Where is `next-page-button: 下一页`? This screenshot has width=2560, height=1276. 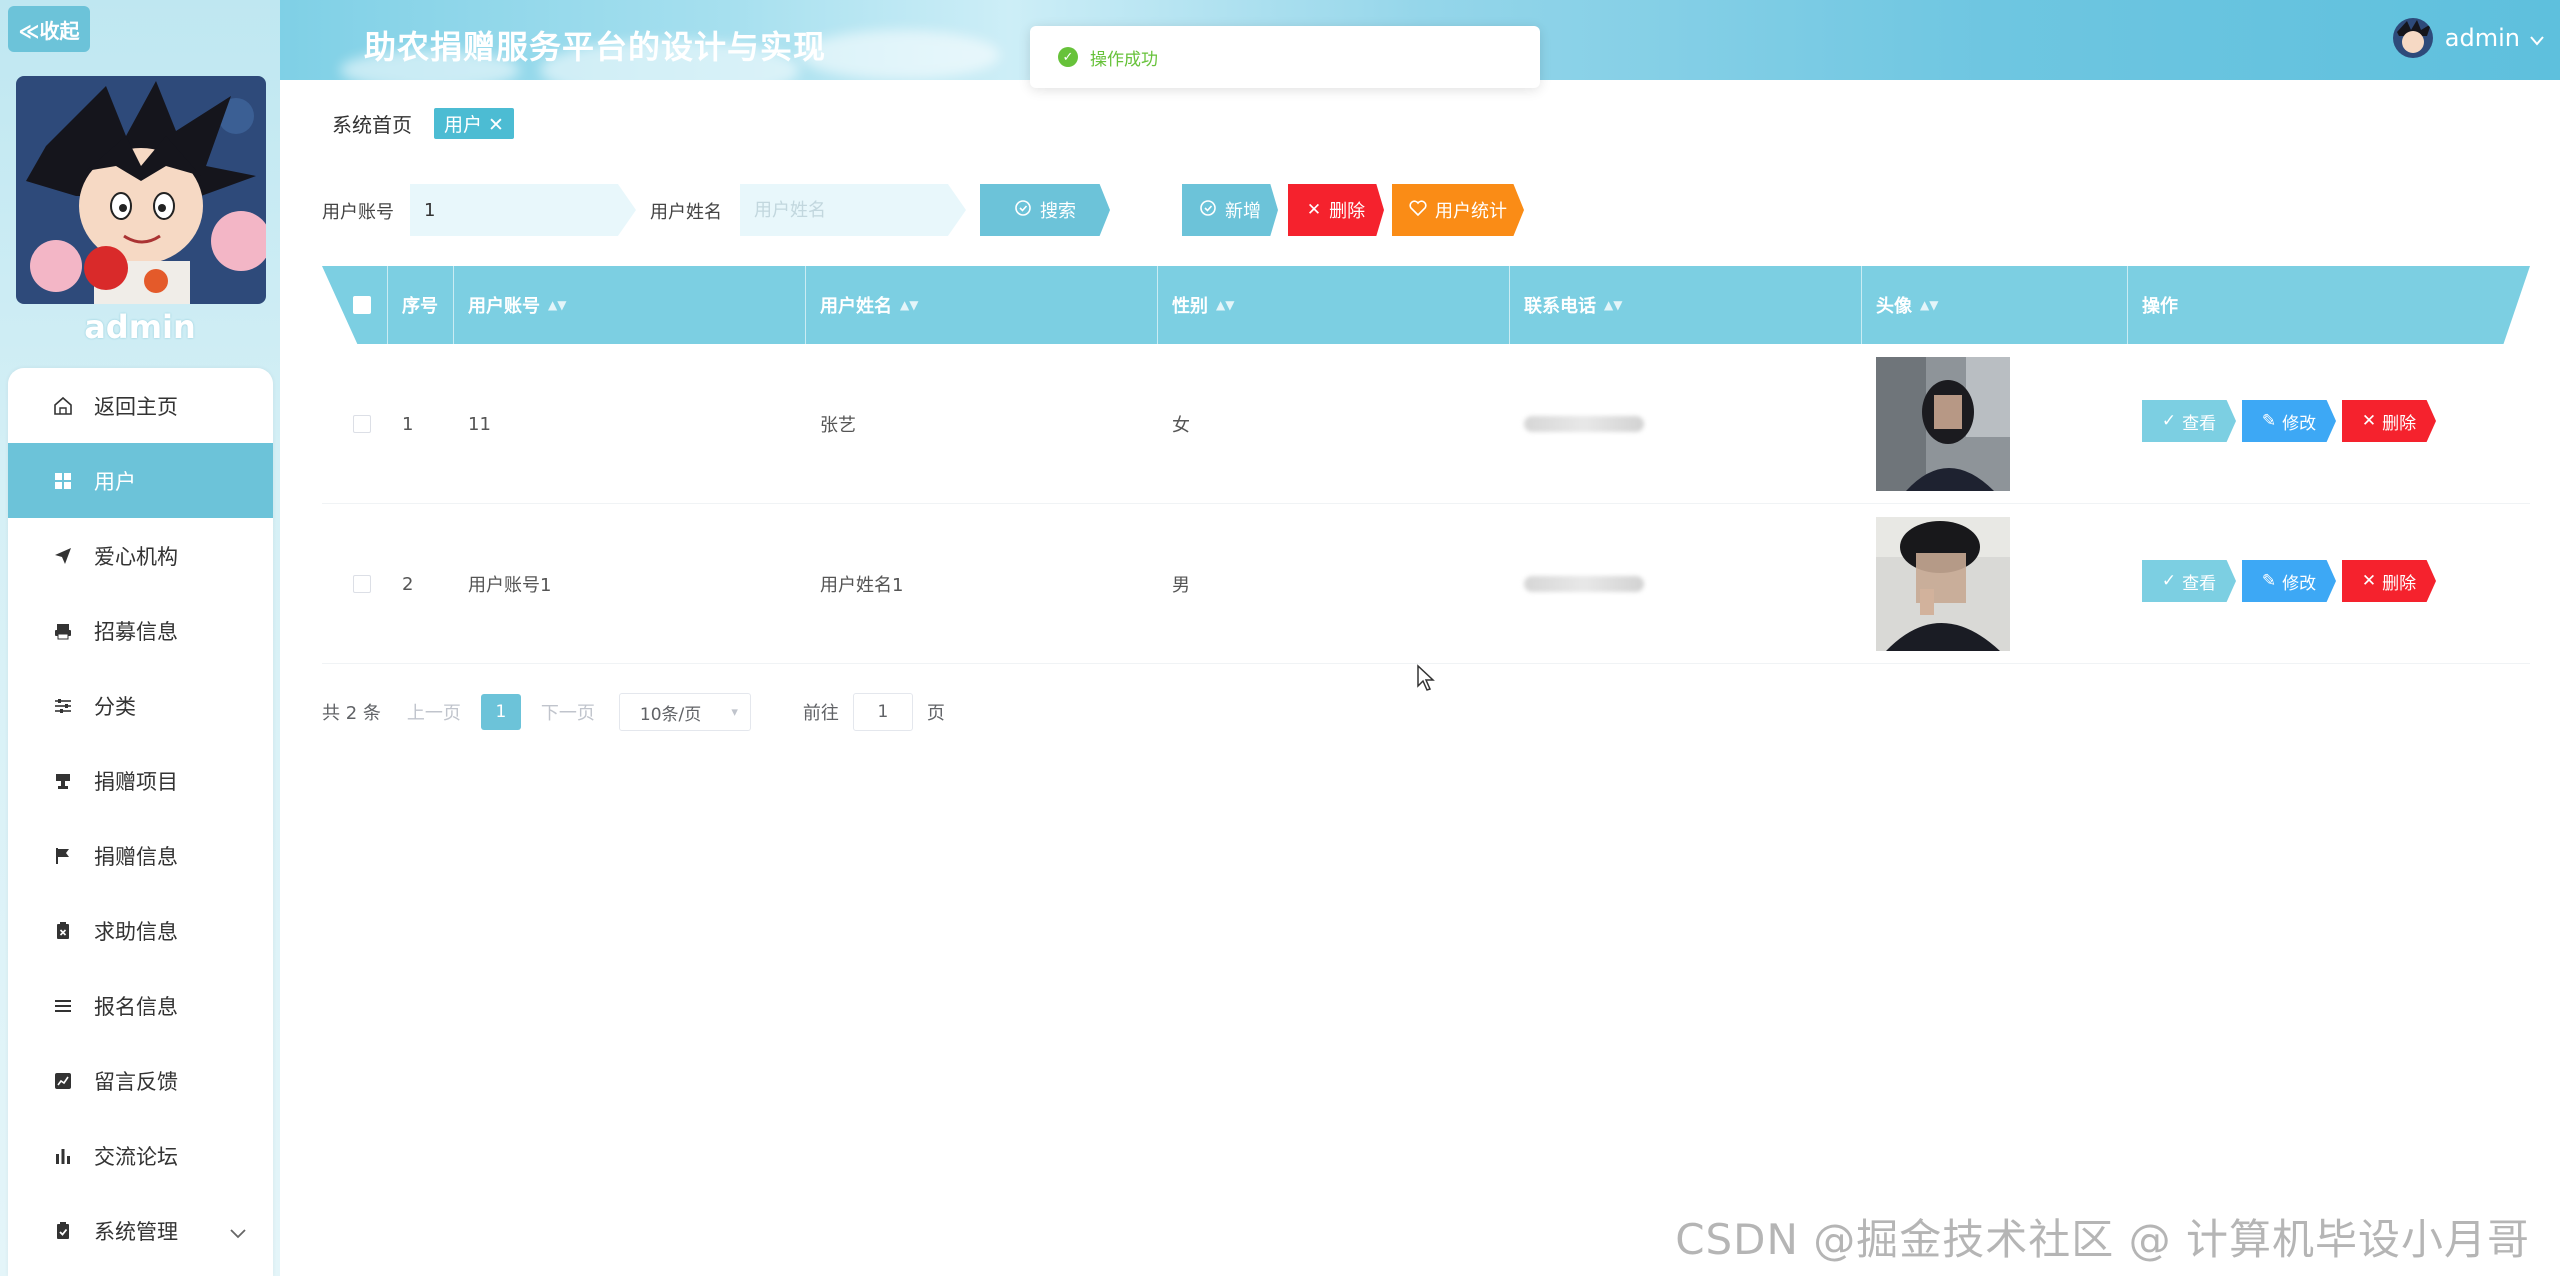
next-page-button: 下一页 is located at coordinates (568, 712).